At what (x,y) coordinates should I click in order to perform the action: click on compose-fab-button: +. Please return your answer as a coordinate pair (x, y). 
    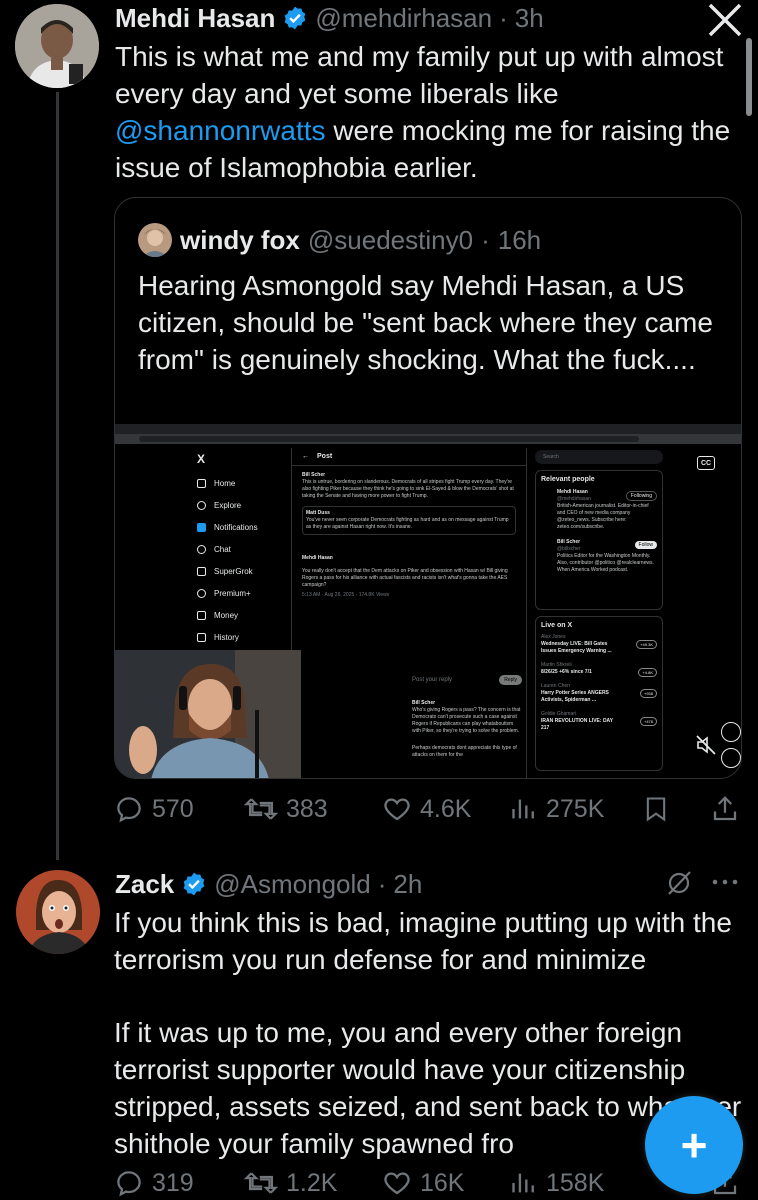
    Looking at the image, I should click on (694, 1145).